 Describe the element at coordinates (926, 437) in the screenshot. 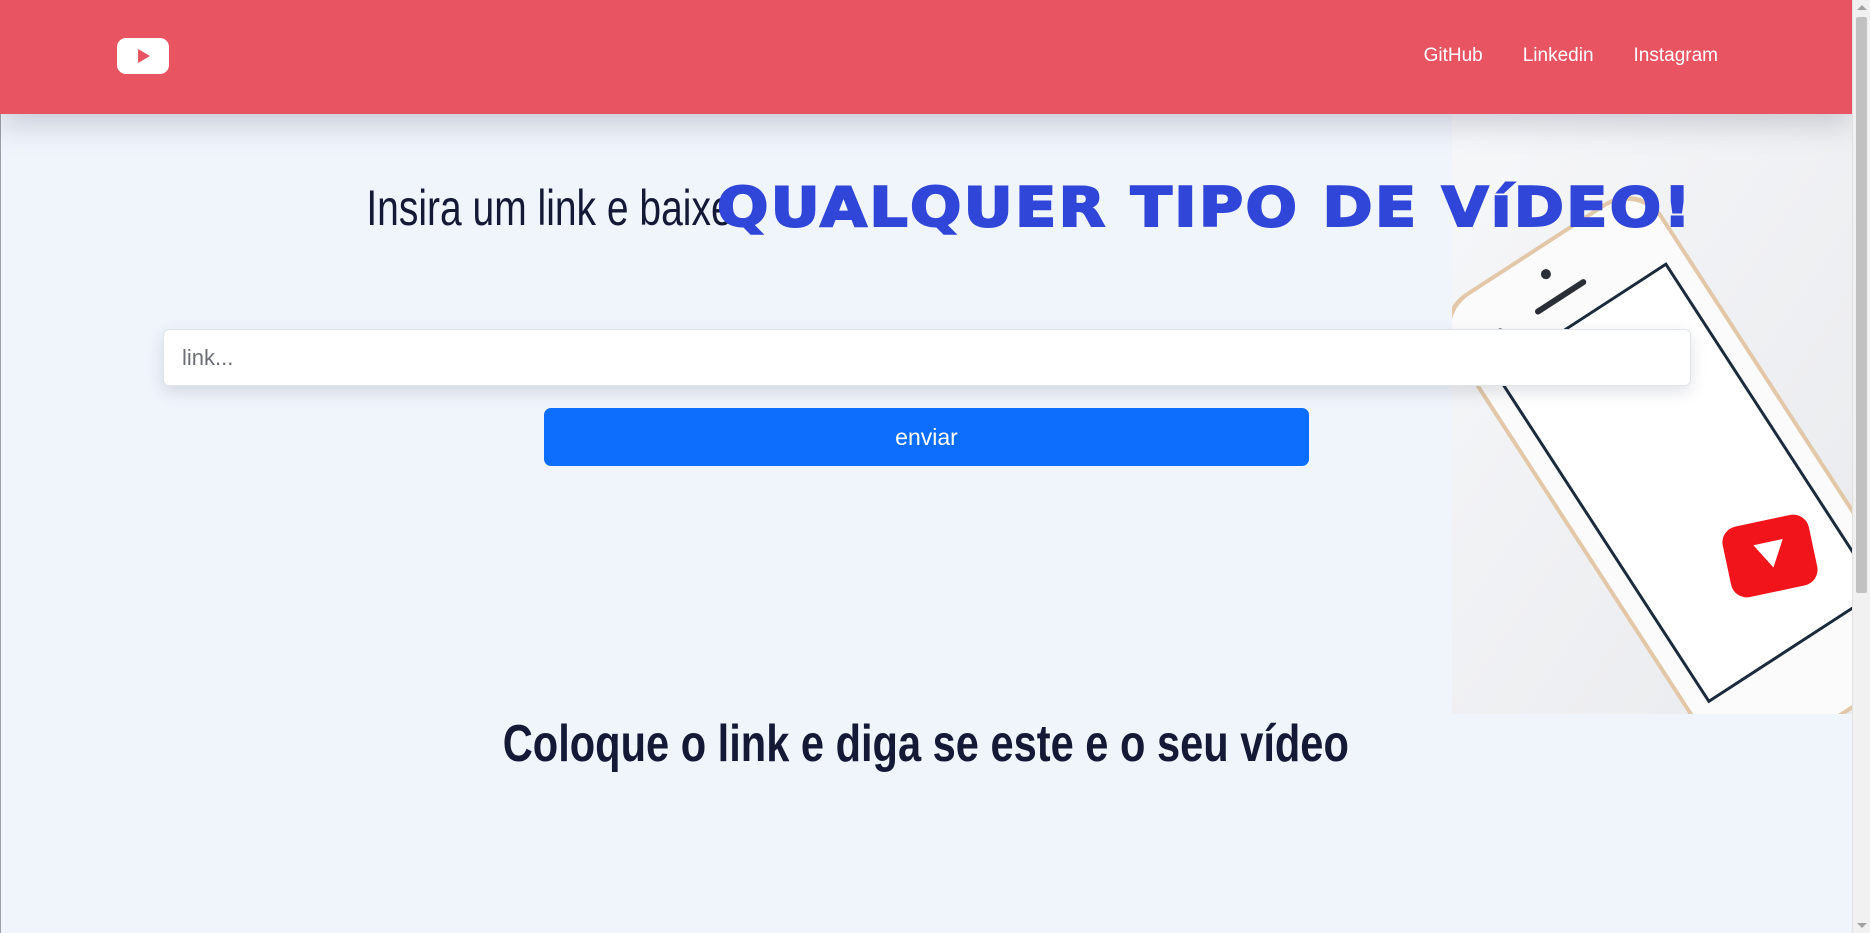

I see `send-button: enviar` at that location.